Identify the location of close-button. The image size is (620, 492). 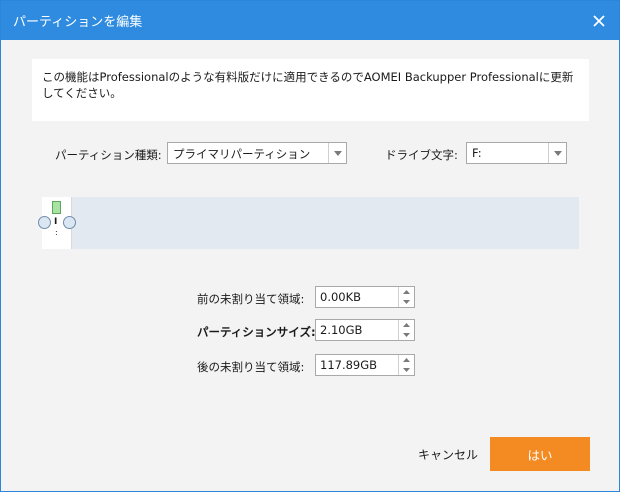
(599, 21).